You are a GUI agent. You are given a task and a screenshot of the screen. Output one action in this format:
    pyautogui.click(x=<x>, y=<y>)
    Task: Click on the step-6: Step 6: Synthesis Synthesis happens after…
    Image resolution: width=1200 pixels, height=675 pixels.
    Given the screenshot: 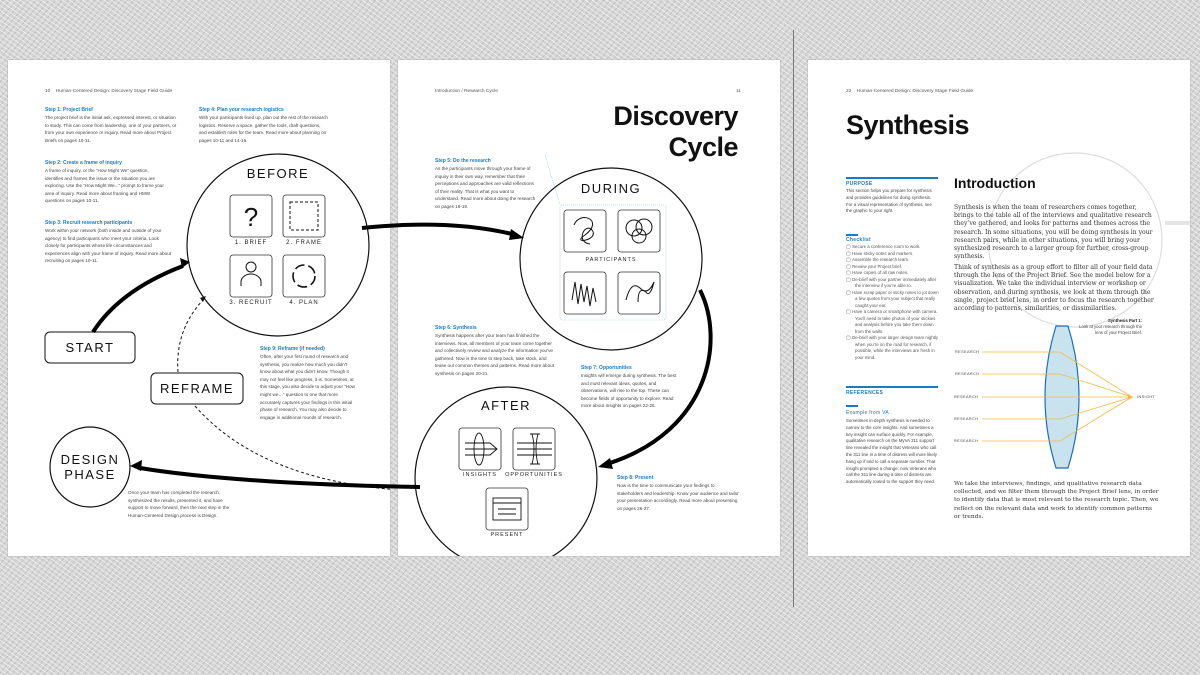 What is the action you would take?
    pyautogui.click(x=495, y=351)
    